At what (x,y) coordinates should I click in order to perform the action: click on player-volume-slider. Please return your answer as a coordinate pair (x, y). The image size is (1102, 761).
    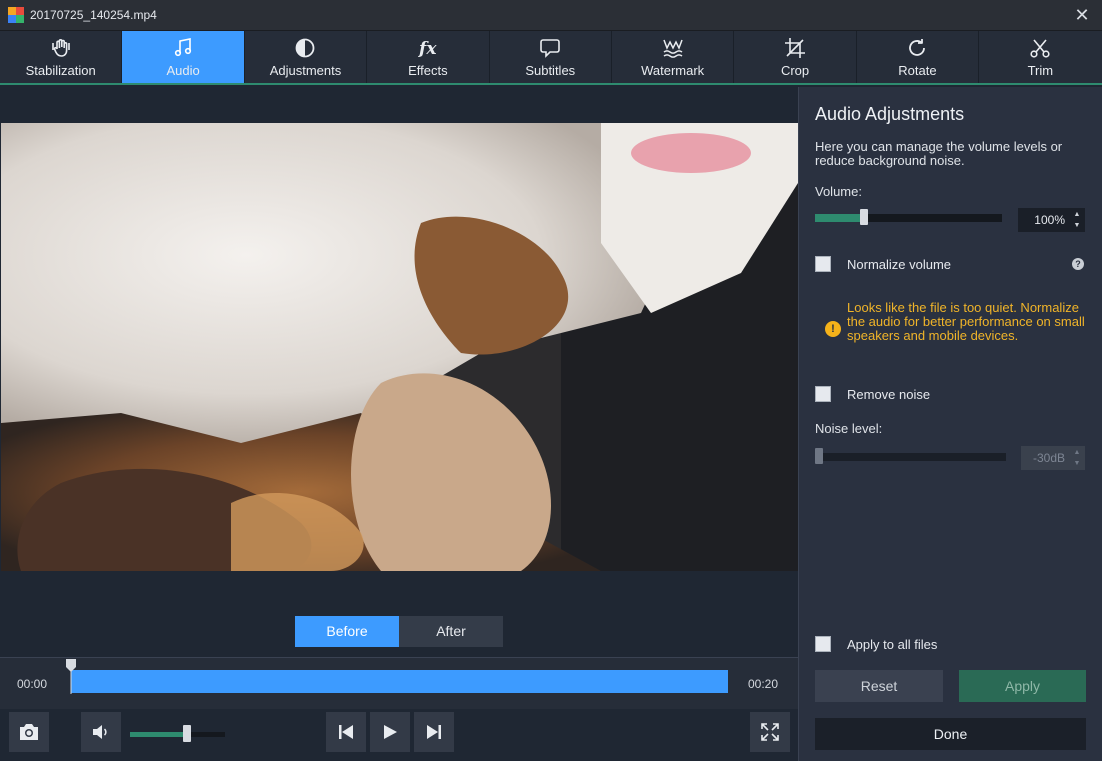
    Looking at the image, I should click on (177, 733).